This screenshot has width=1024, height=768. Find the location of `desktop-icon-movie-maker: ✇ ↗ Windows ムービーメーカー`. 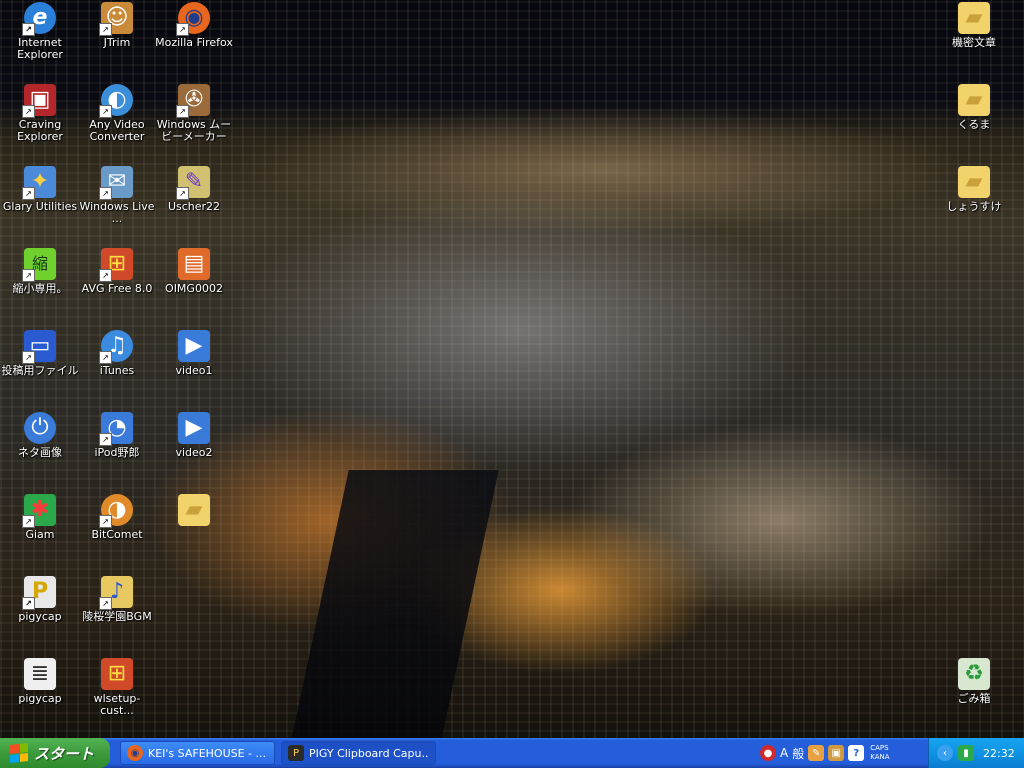

desktop-icon-movie-maker: ✇ ↗ Windows ムービーメーカー is located at coordinates (194, 113).